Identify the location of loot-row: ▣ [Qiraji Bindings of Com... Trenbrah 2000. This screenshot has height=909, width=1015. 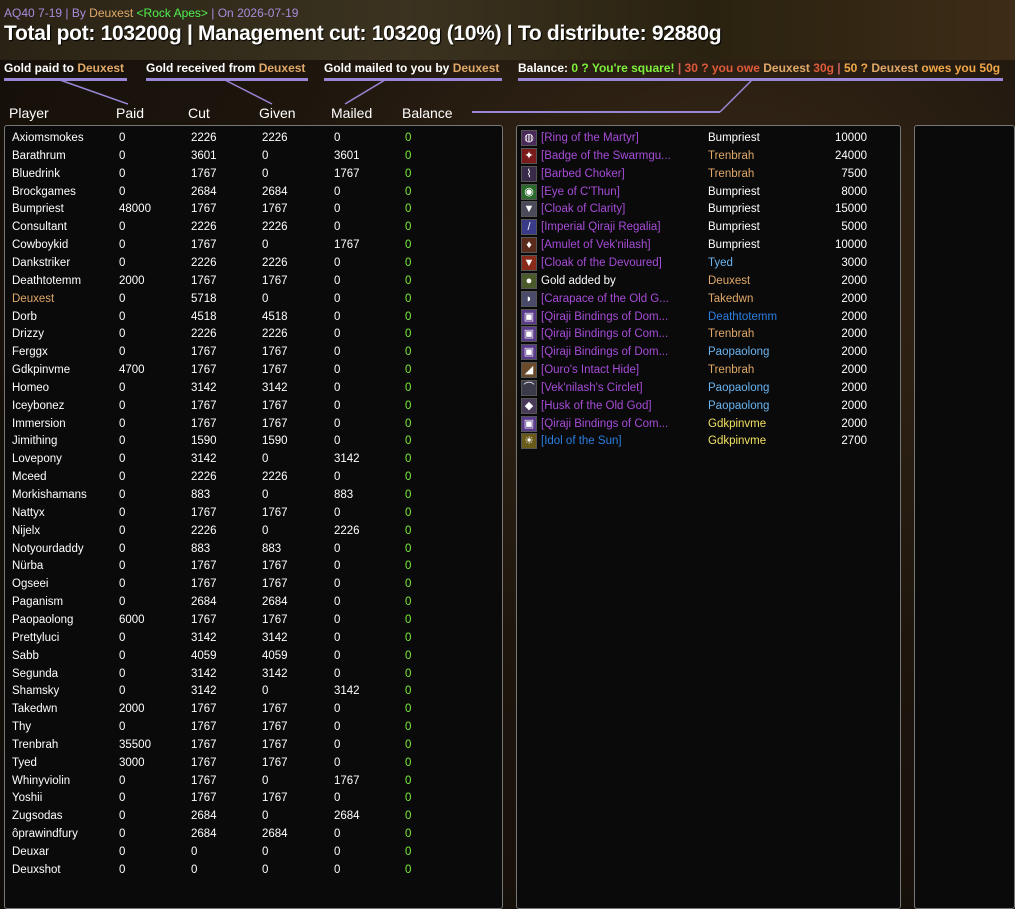
(707, 334).